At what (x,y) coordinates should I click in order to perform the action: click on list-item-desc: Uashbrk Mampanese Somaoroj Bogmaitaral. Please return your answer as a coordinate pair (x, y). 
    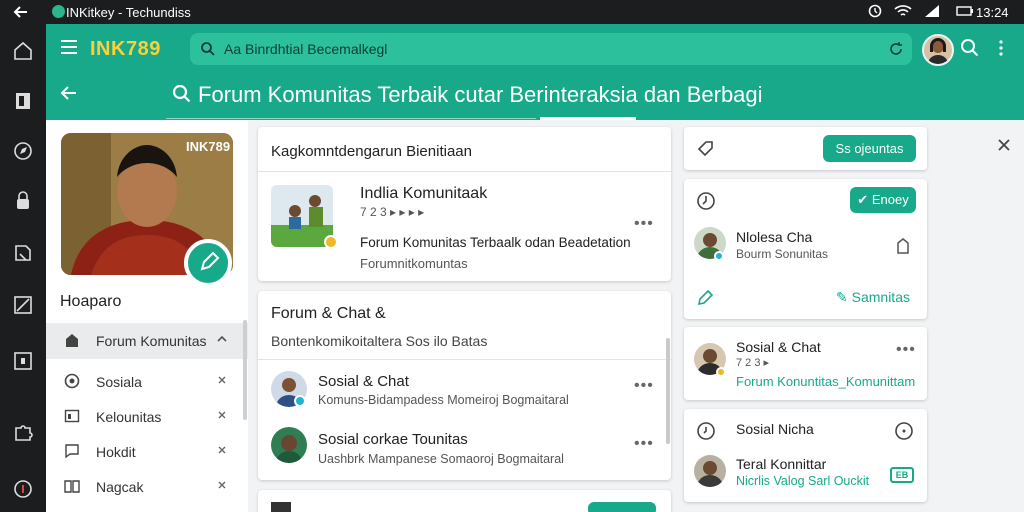
    Looking at the image, I should click on (441, 459).